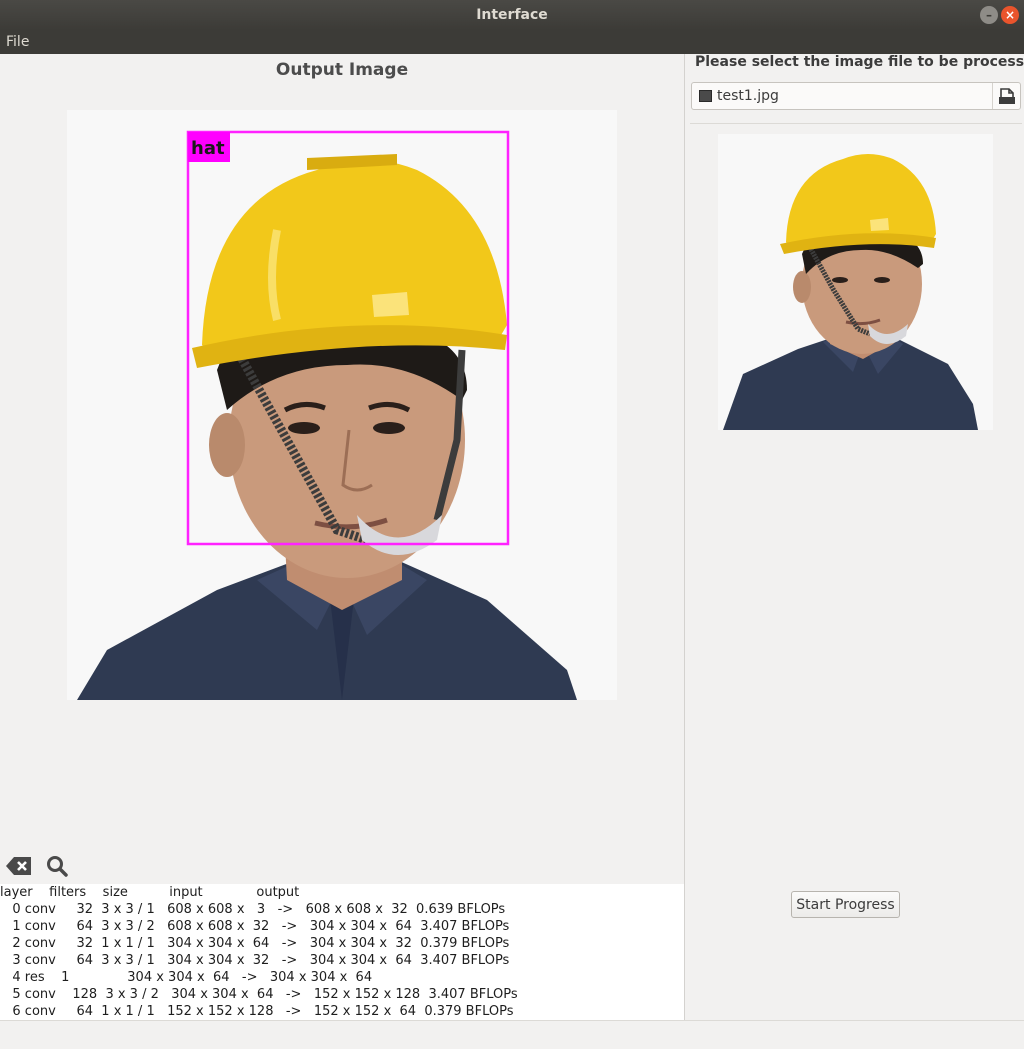 The width and height of the screenshot is (1024, 1049). I want to click on sidebar-separator, so click(856, 123).